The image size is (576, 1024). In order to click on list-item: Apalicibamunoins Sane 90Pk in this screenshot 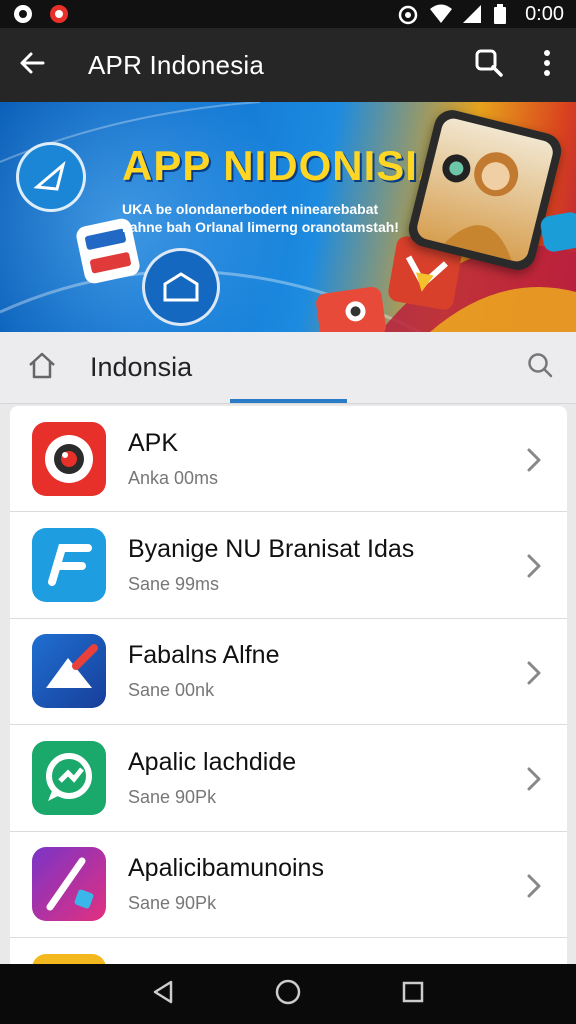, I will do `click(288, 885)`.